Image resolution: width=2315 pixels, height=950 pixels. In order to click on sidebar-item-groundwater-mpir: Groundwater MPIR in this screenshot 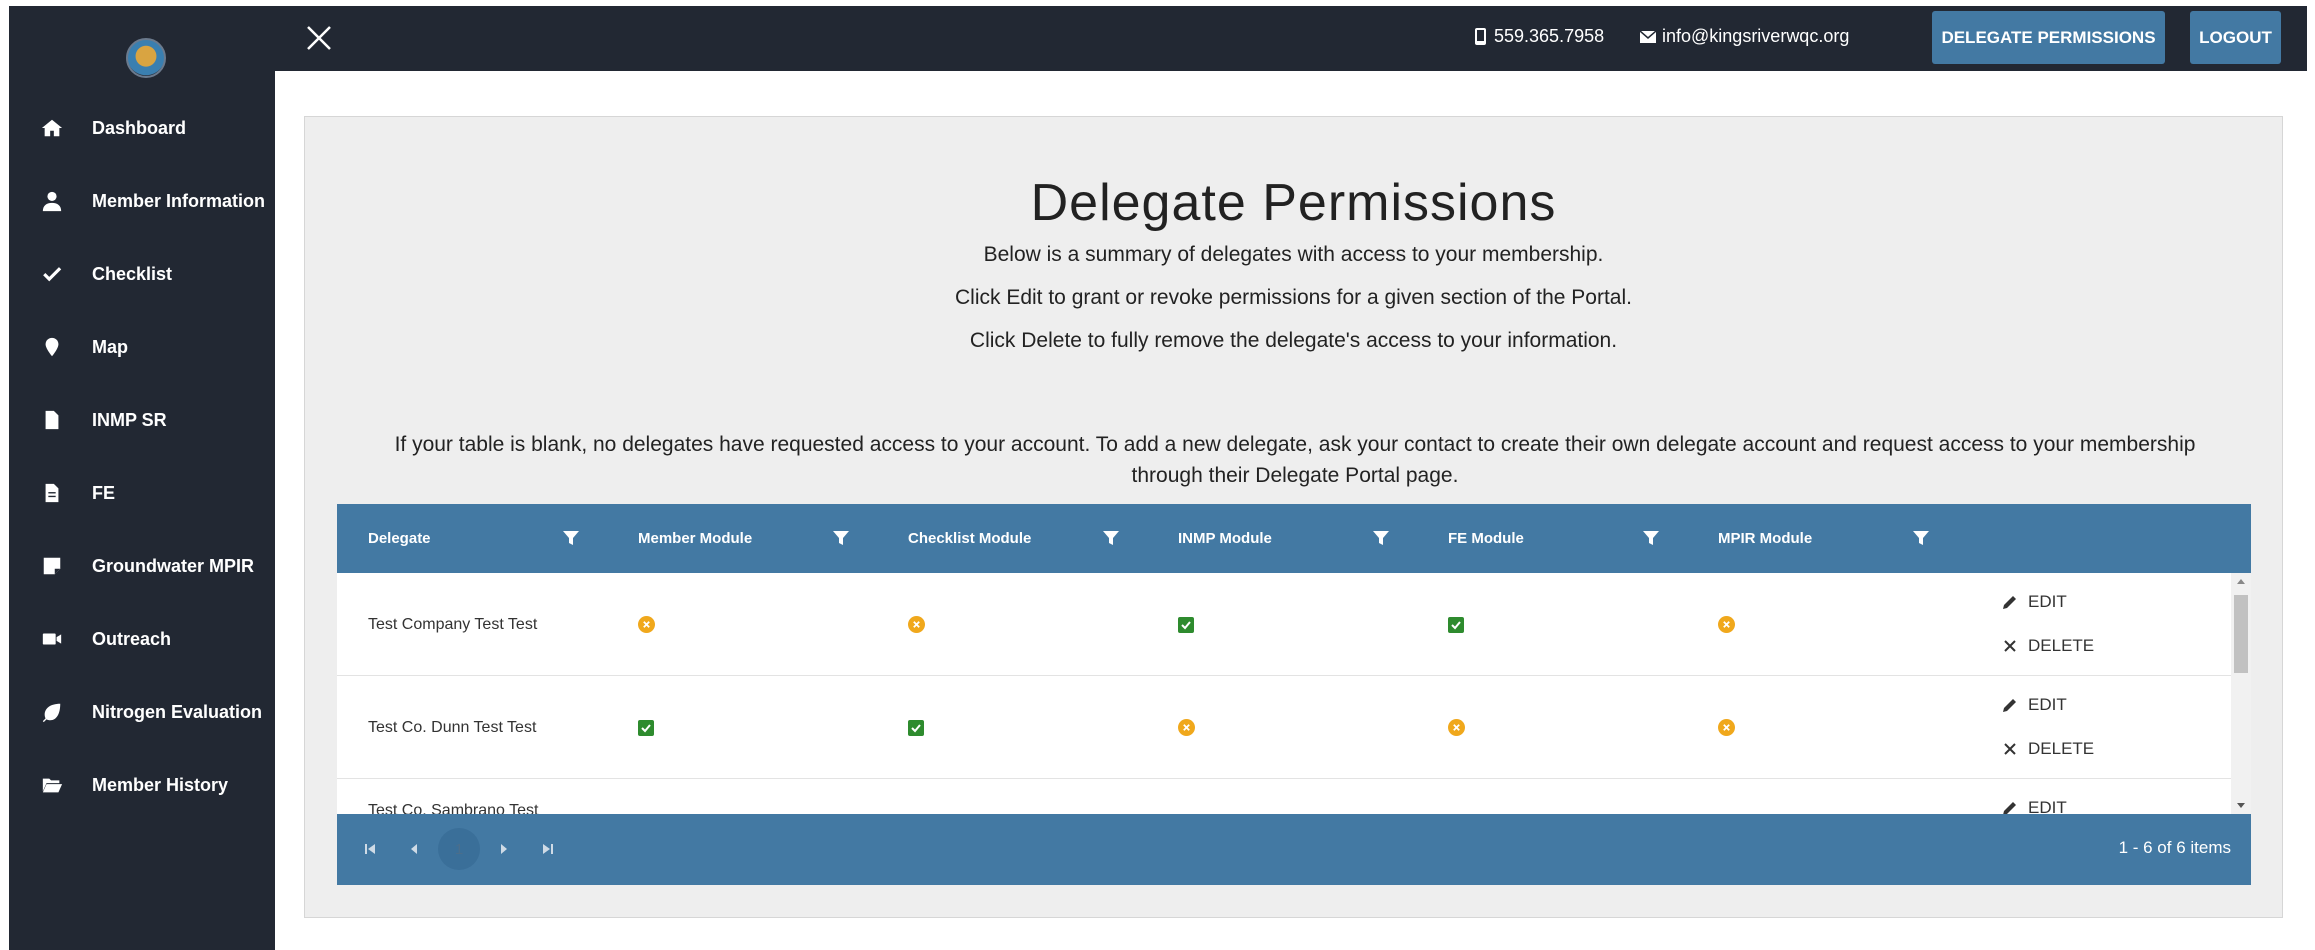, I will do `click(142, 566)`.